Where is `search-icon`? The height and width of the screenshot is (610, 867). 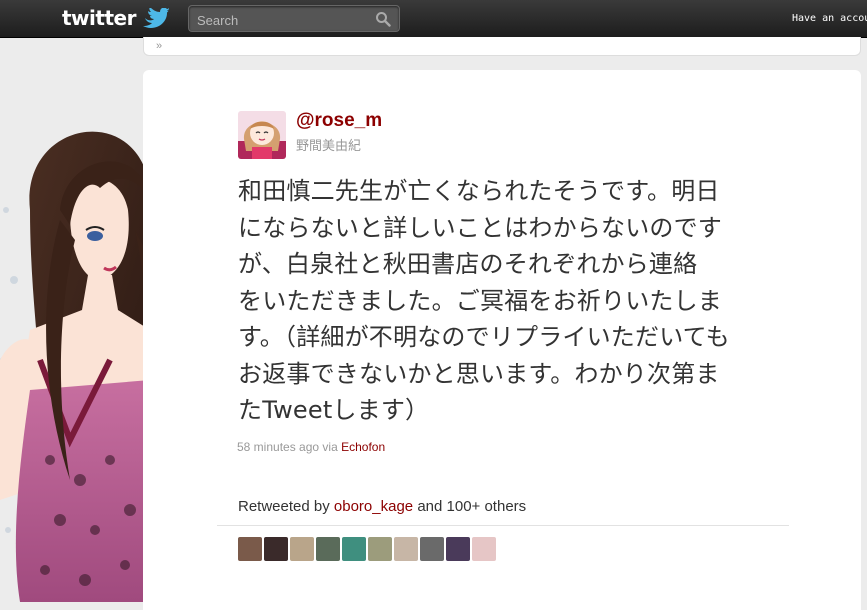 search-icon is located at coordinates (383, 19).